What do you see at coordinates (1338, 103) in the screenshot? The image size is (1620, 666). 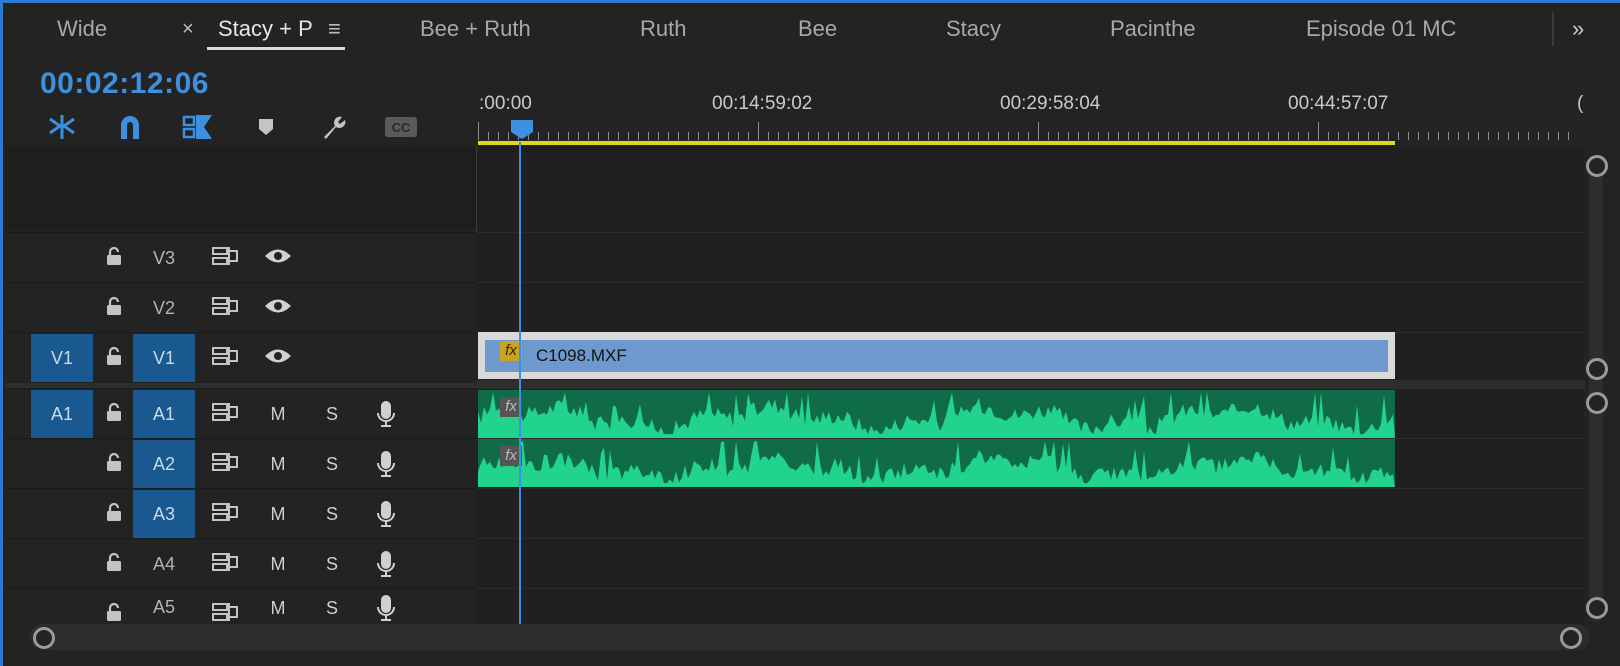 I see `ruler-label: 00:44:57:07` at bounding box center [1338, 103].